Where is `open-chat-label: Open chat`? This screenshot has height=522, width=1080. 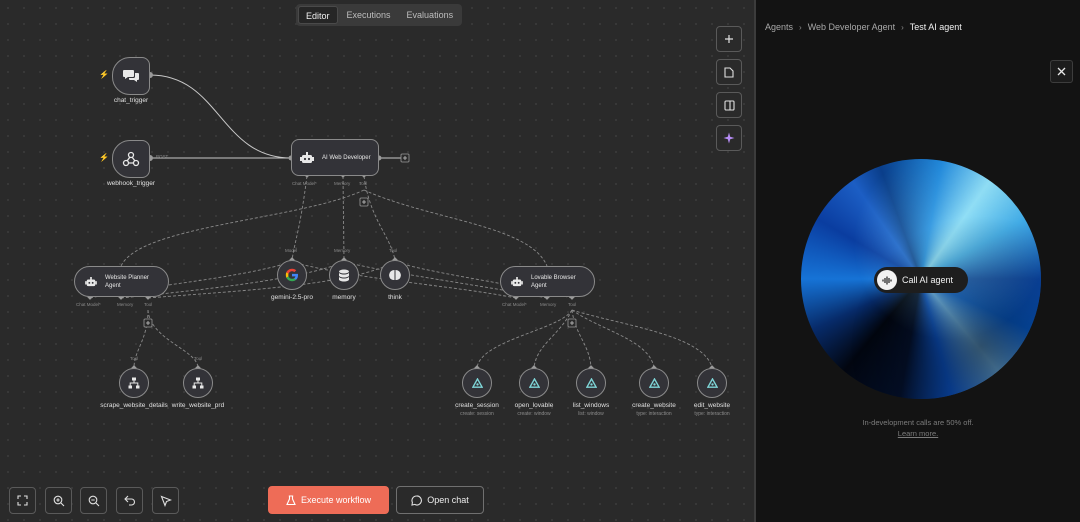 open-chat-label: Open chat is located at coordinates (448, 500).